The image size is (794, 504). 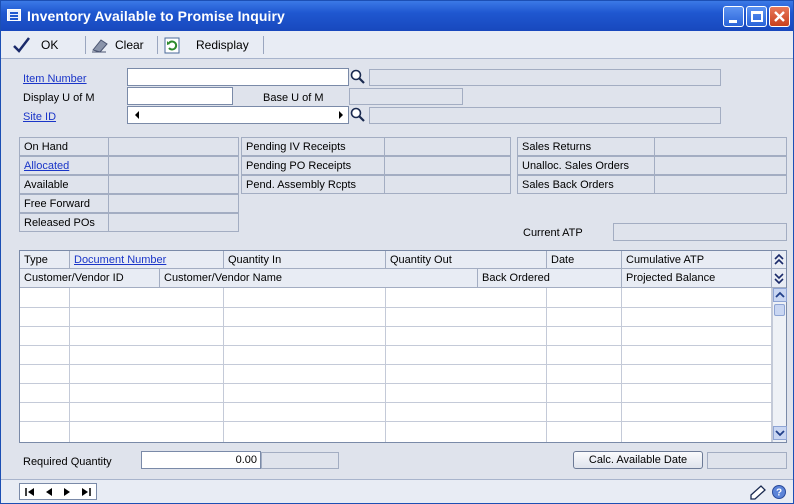 What do you see at coordinates (180, 96) in the screenshot?
I see `display-uofm-select` at bounding box center [180, 96].